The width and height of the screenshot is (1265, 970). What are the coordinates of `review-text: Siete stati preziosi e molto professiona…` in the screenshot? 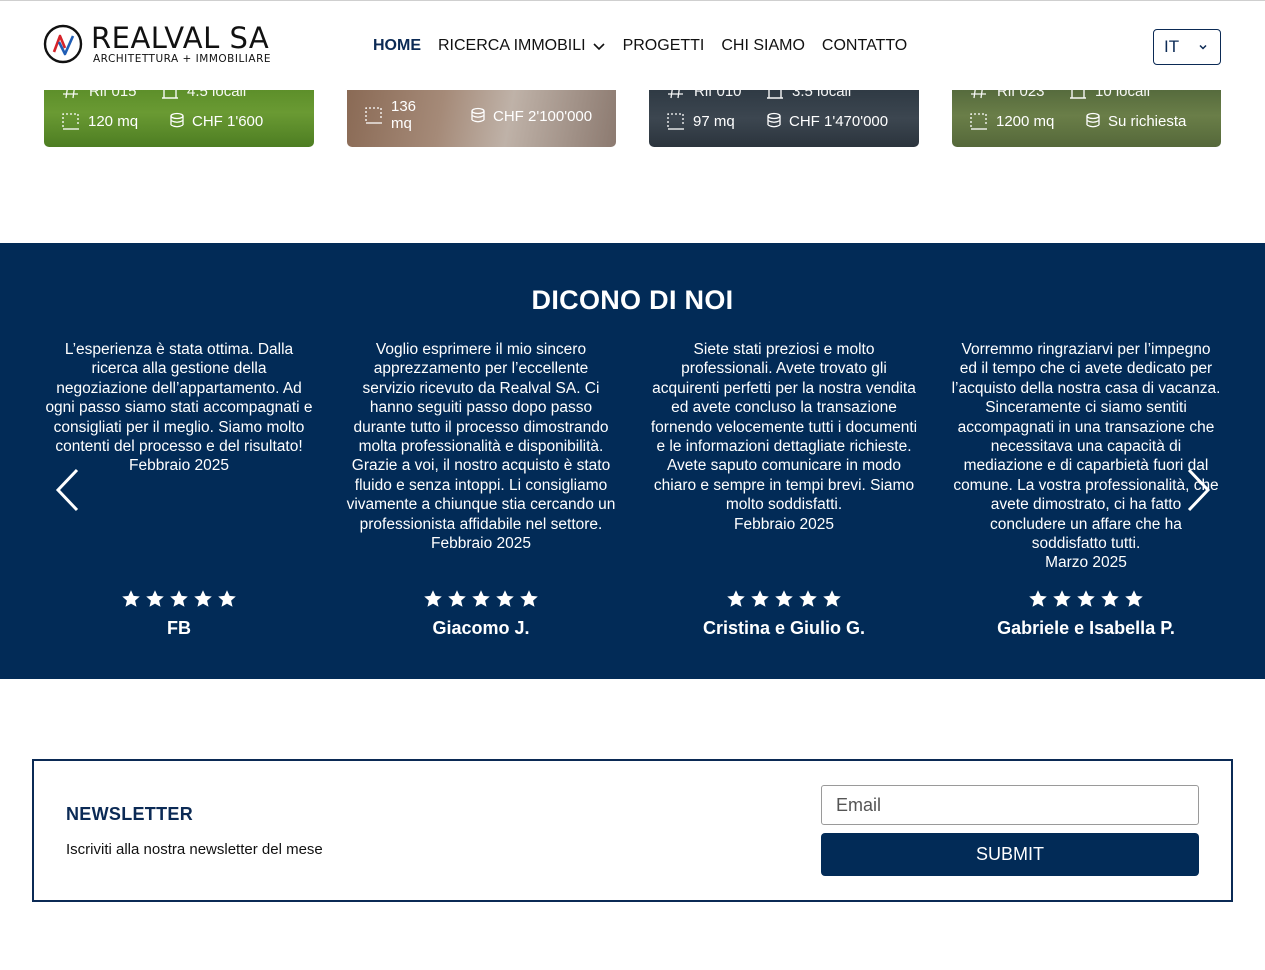 It's located at (784, 437).